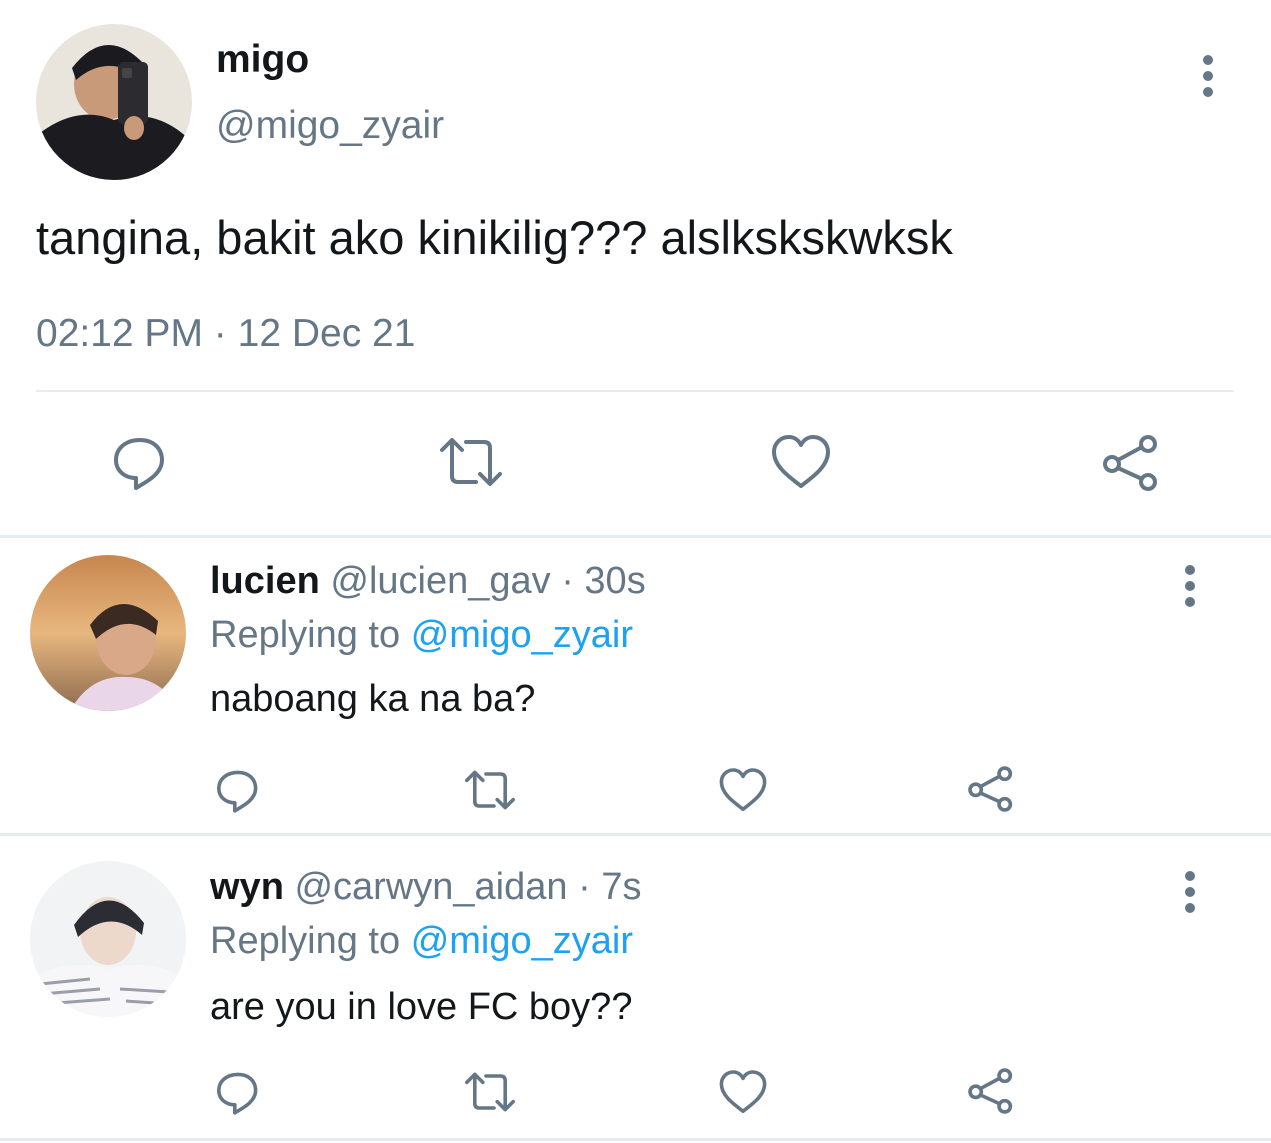 The width and height of the screenshot is (1271, 1143). I want to click on reply-author-name: lucien, so click(265, 581).